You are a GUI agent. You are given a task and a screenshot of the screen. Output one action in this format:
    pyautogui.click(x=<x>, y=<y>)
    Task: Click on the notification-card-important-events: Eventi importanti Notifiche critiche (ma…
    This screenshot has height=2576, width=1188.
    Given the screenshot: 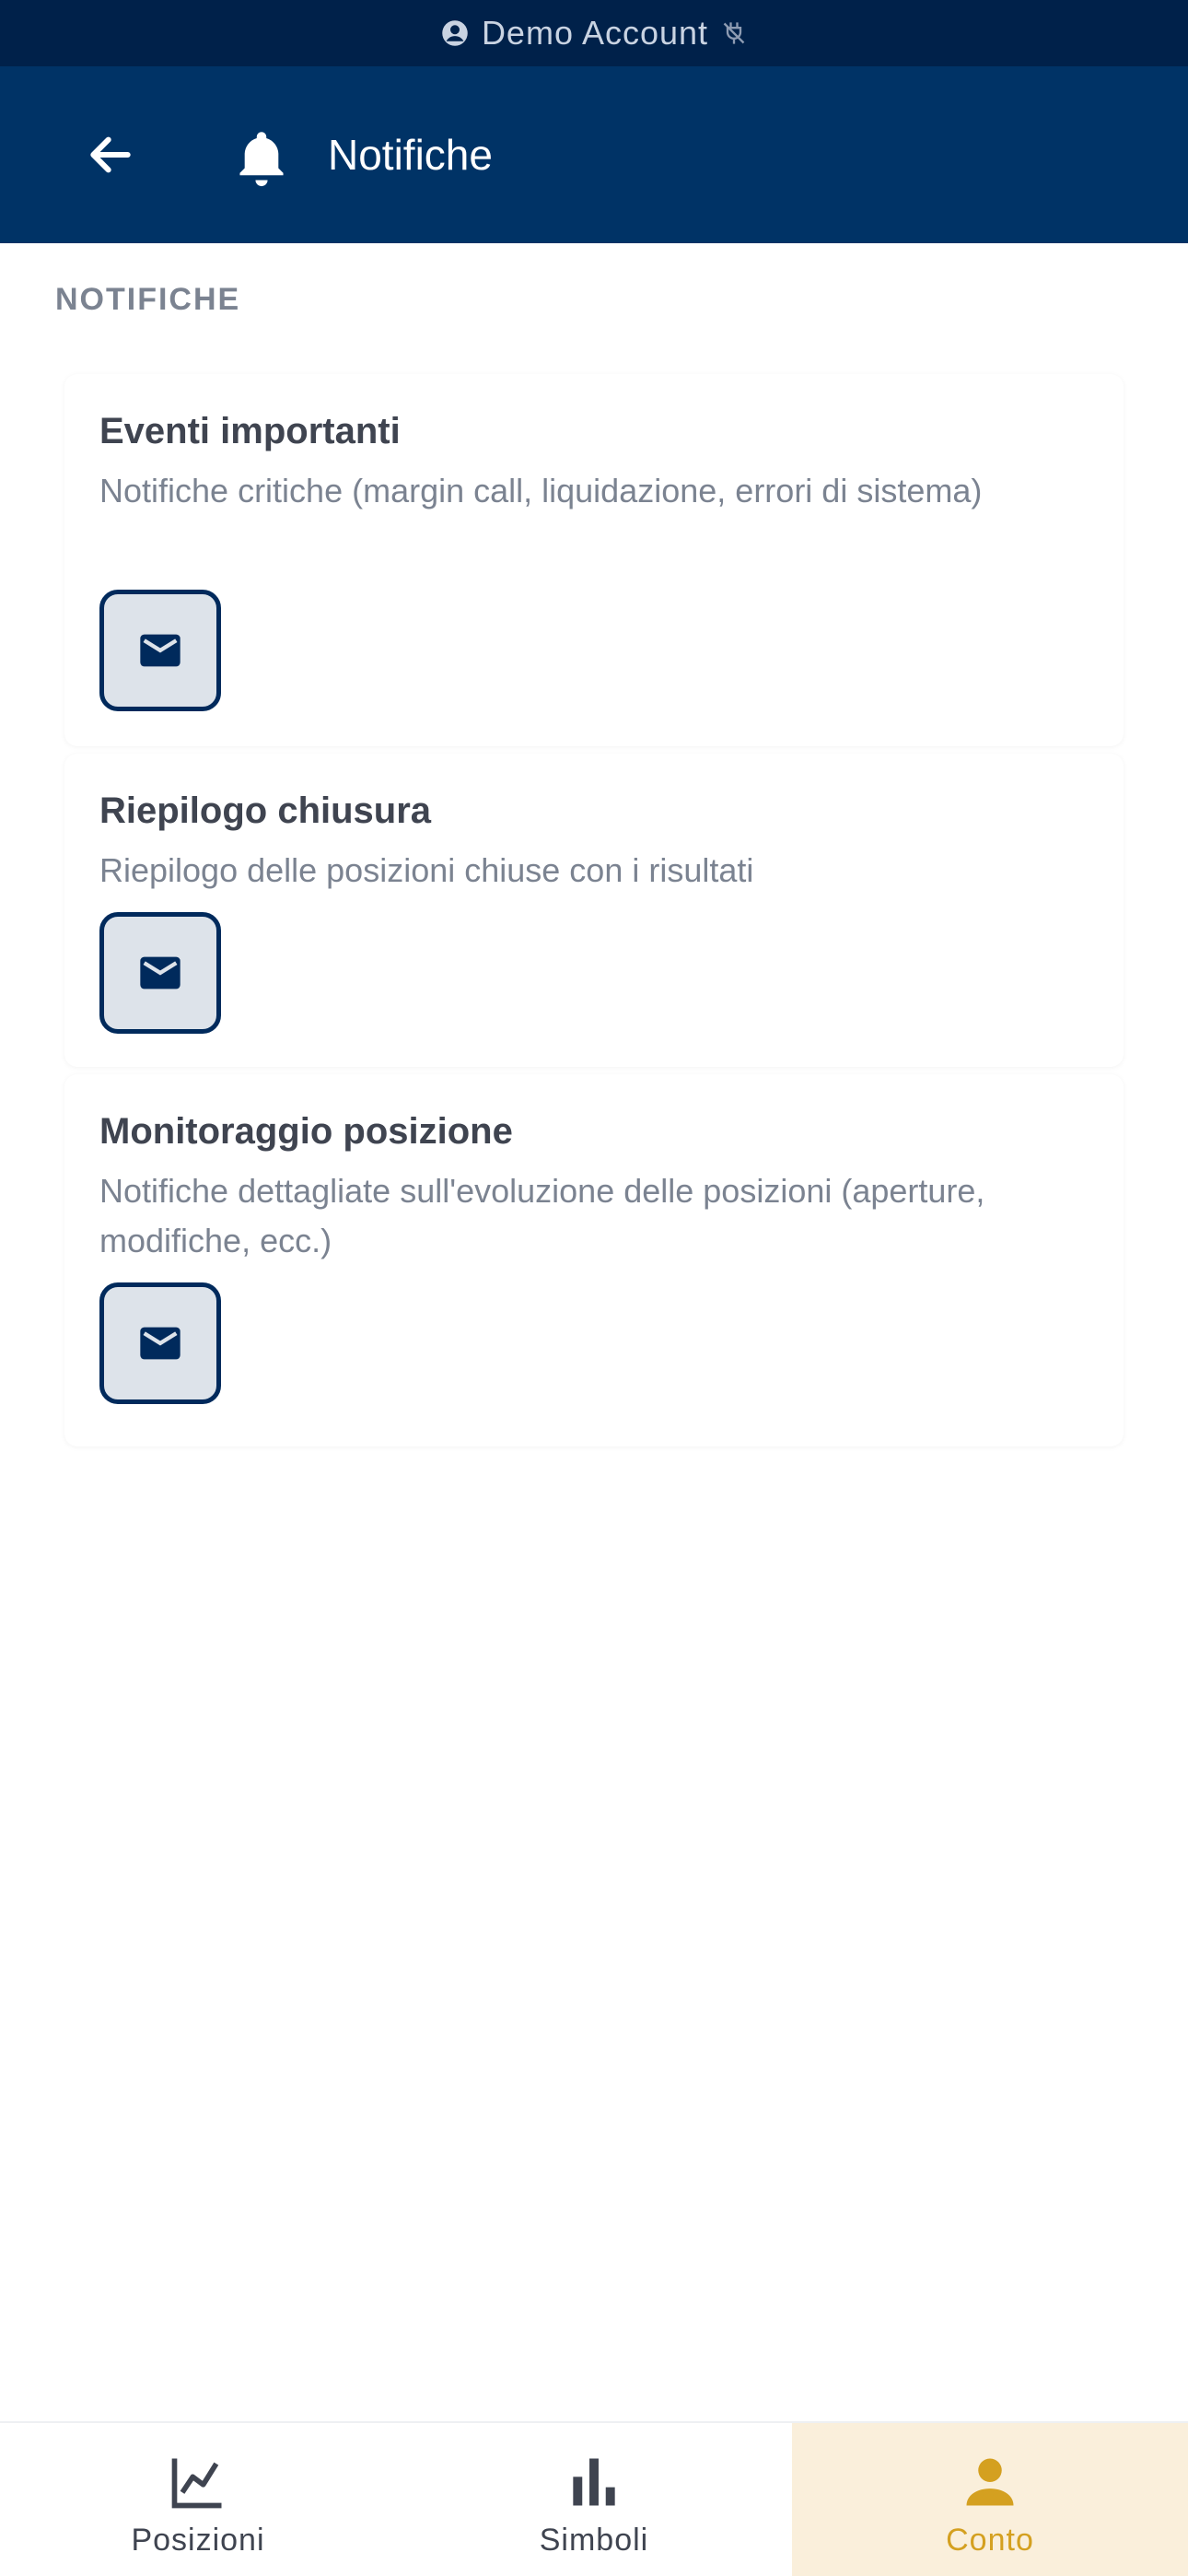 What is the action you would take?
    pyautogui.click(x=594, y=560)
    